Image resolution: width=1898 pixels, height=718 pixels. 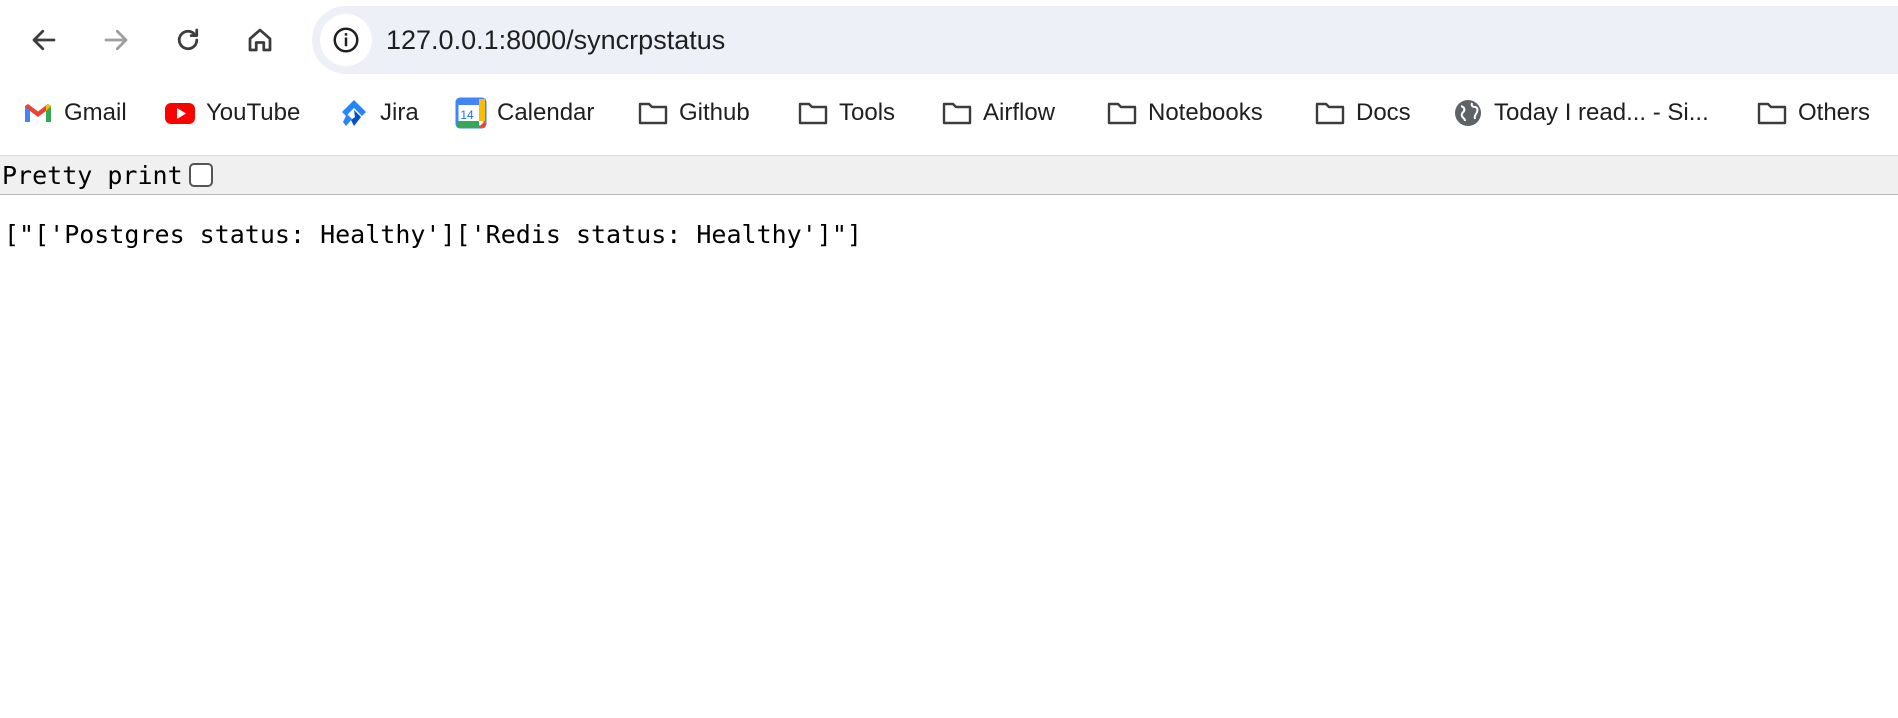 What do you see at coordinates (253, 112) in the screenshot?
I see `bookmark-label: YouTube` at bounding box center [253, 112].